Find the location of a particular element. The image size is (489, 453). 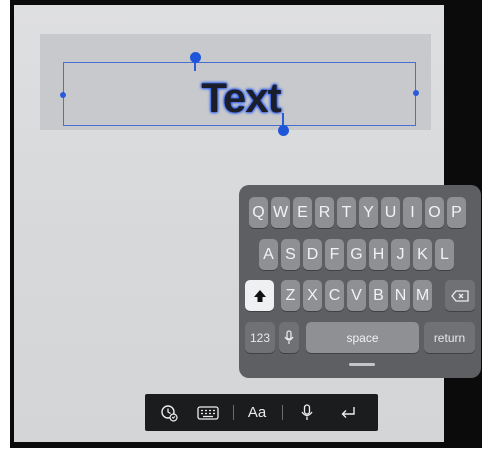

space-key: space is located at coordinates (362, 337).